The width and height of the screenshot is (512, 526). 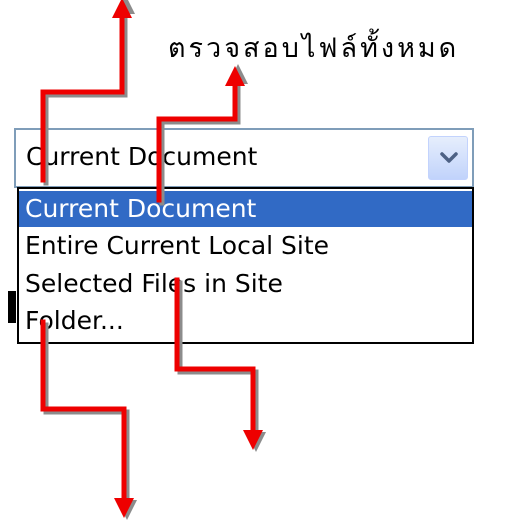 I want to click on arrow-down-left, so click(x=88, y=419).